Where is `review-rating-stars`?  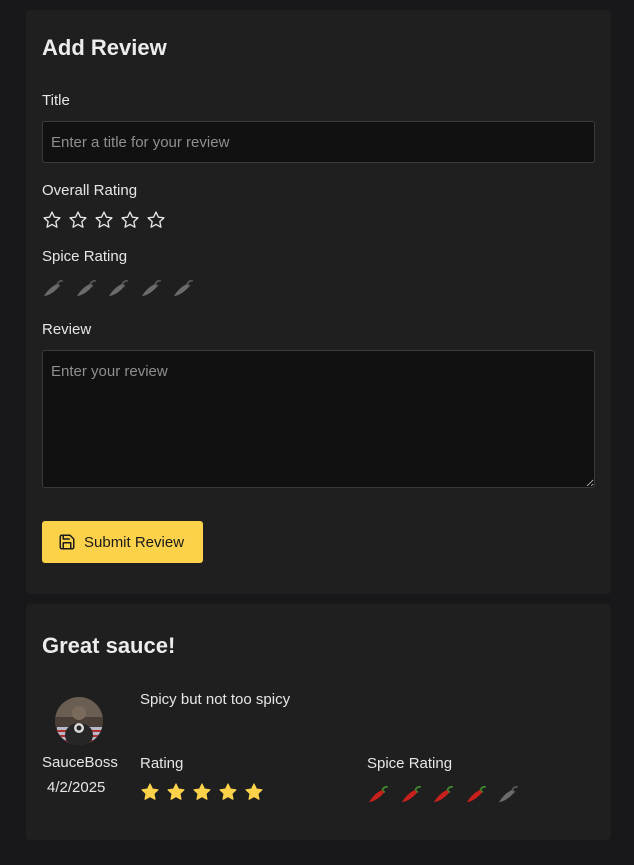
review-rating-stars is located at coordinates (205, 792).